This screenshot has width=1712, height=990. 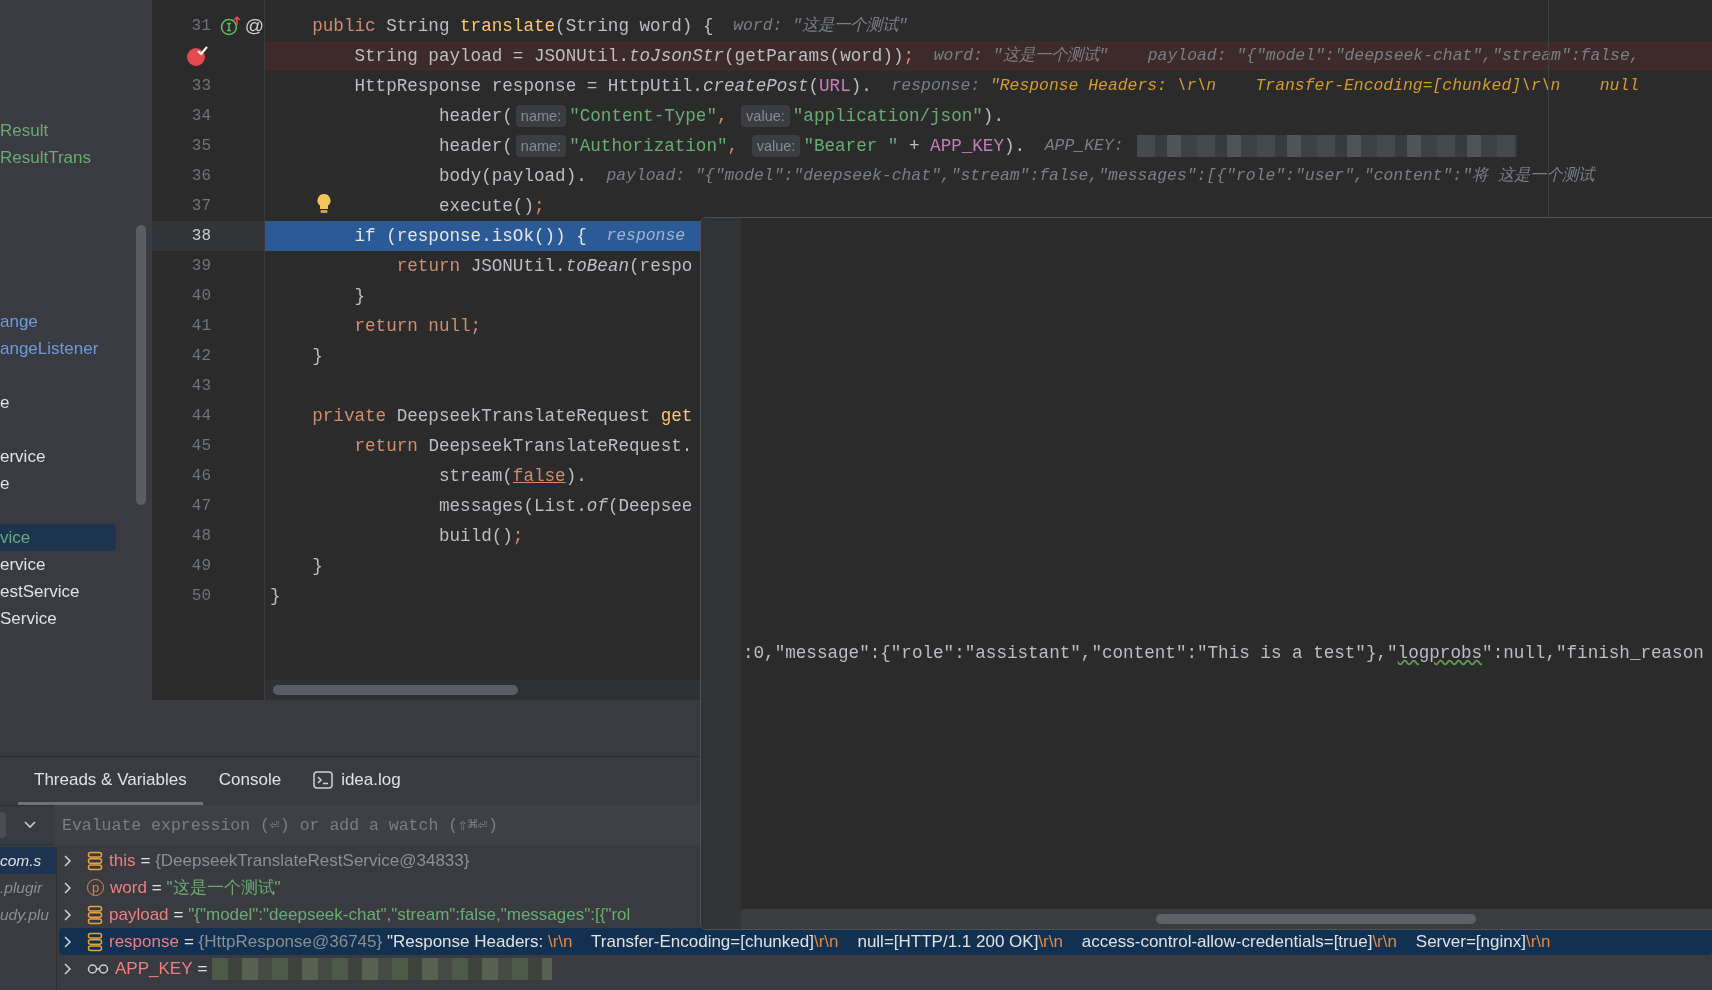 I want to click on line-number: 38, so click(x=201, y=236).